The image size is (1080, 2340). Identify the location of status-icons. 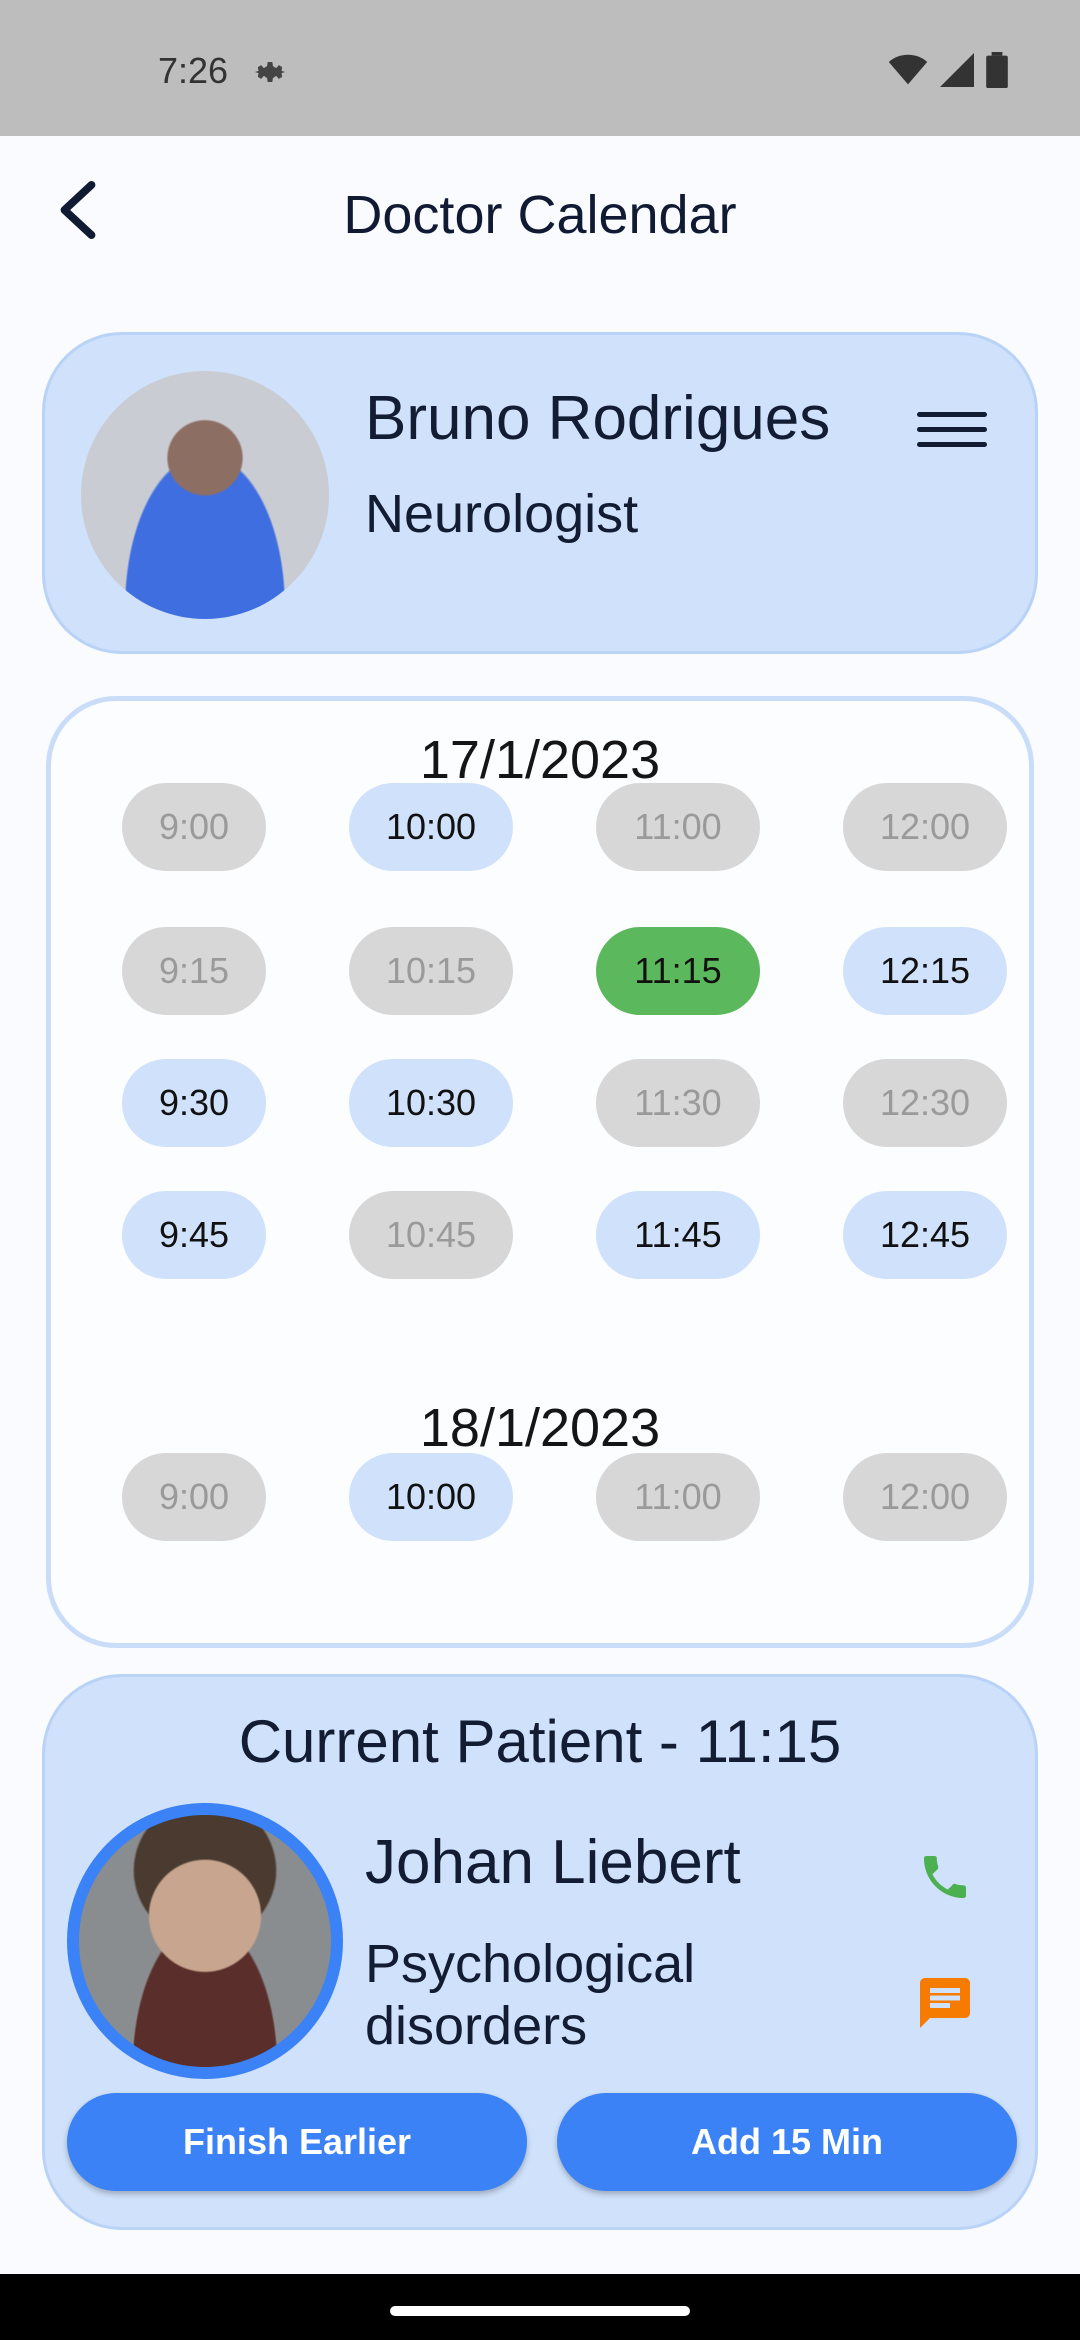
(948, 70).